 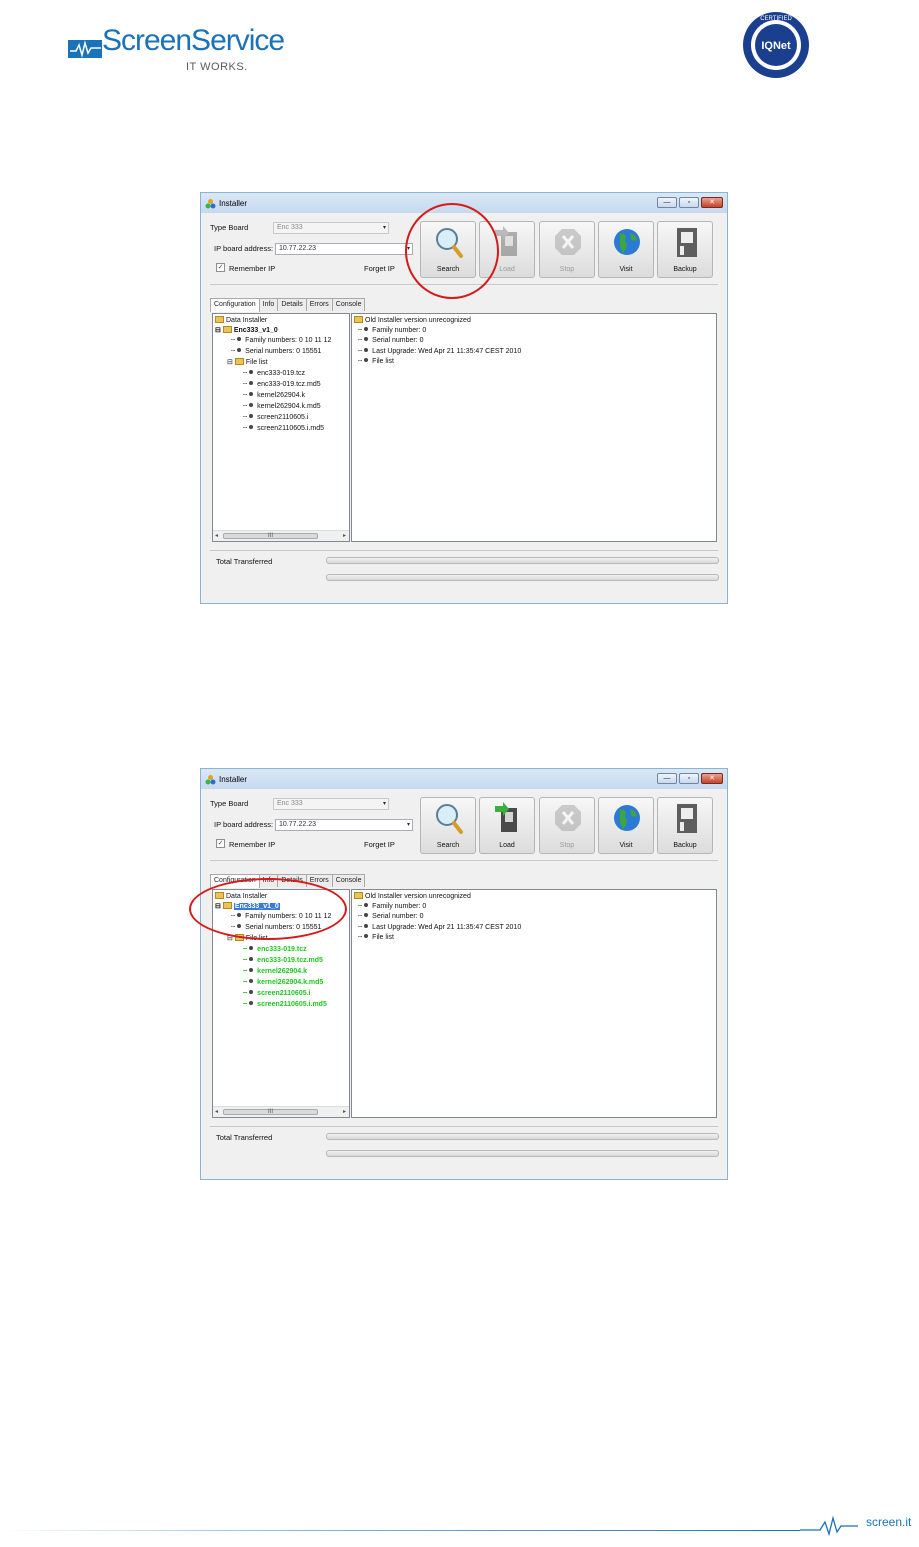 What do you see at coordinates (408, 825) in the screenshot?
I see `chevron-down-icon: ▾` at bounding box center [408, 825].